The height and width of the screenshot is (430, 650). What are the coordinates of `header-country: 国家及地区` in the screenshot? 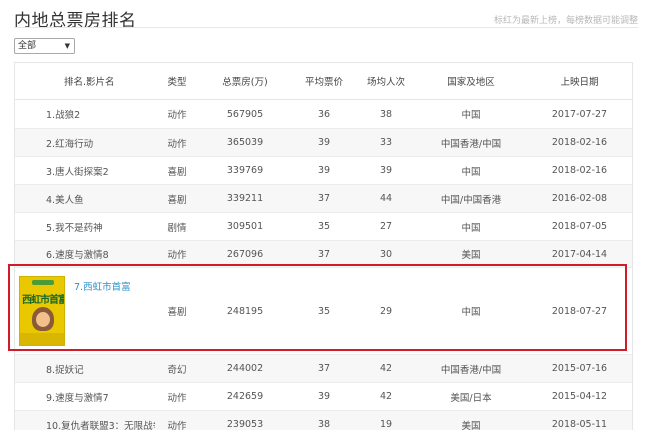 It's located at (471, 82).